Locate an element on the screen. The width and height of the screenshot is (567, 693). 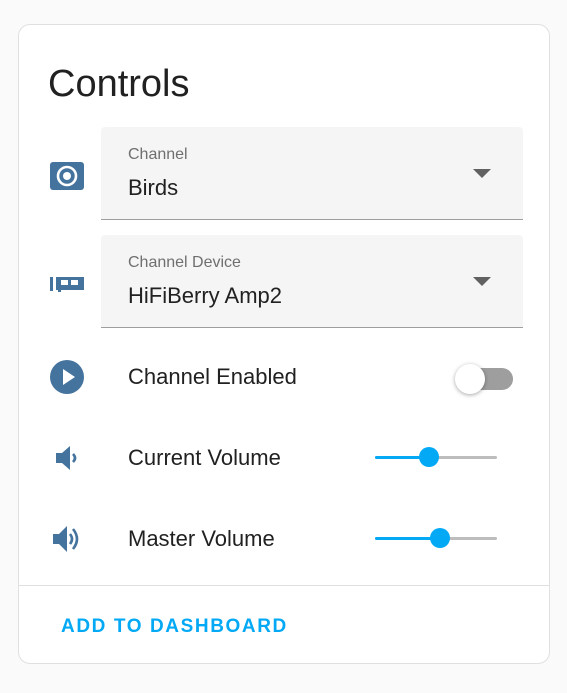
master-volume-slider is located at coordinates (436, 538).